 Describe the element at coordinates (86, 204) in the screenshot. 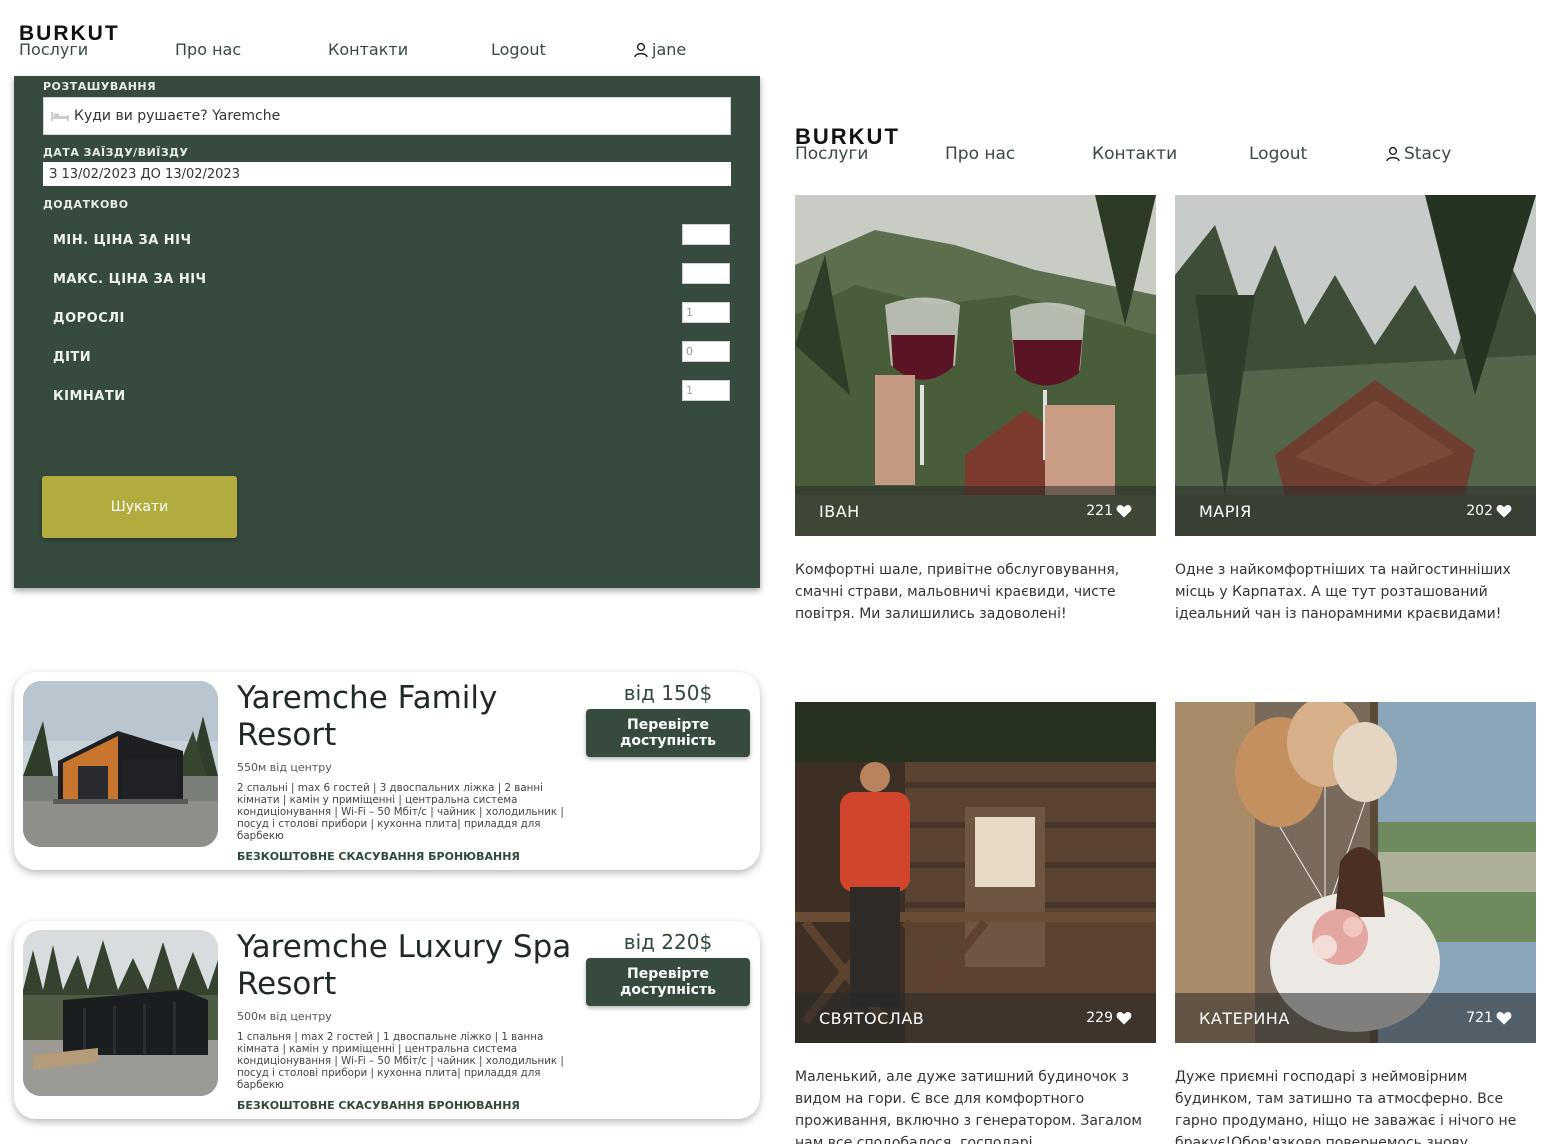

I see `extra-label: ДОДАТКОВО` at that location.